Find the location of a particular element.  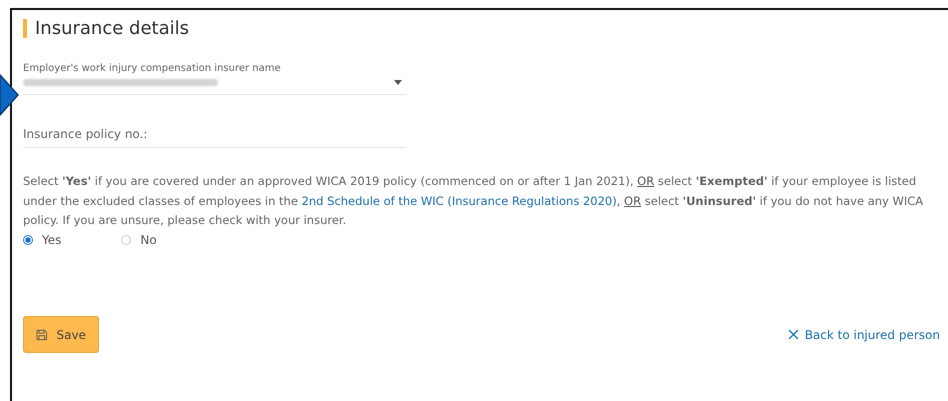

radio-option: No is located at coordinates (139, 239).